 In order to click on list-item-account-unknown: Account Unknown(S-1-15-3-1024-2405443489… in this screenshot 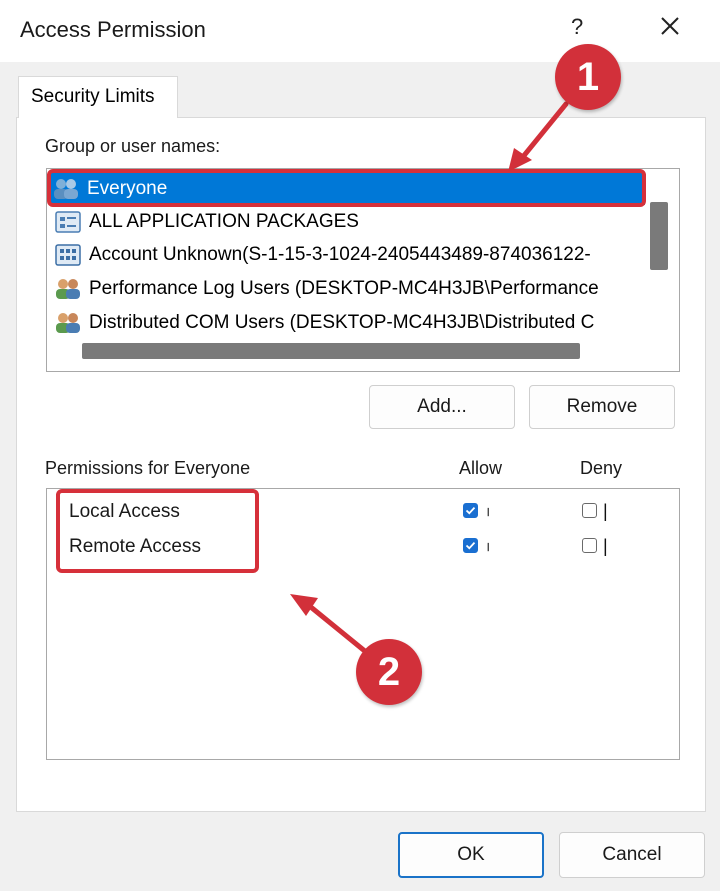, I will do `click(348, 255)`.